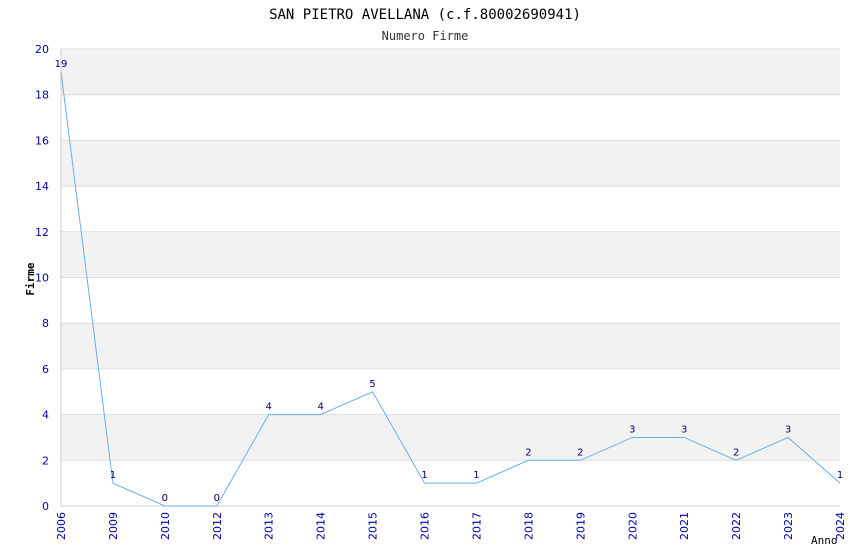 This screenshot has height=550, width=850. What do you see at coordinates (45, 506) in the screenshot?
I see `y-tick-label: 0` at bounding box center [45, 506].